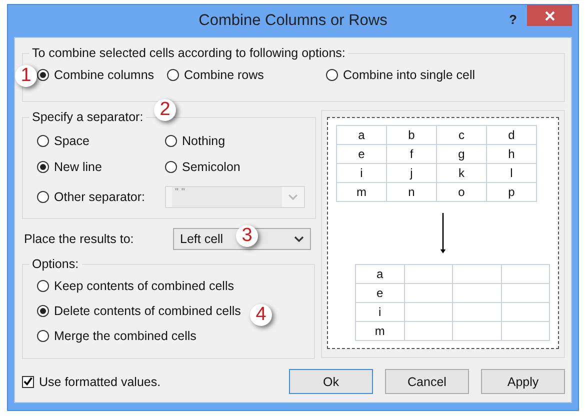 The width and height of the screenshot is (585, 419). I want to click on step-callout-tooltip: 1, so click(26, 76).